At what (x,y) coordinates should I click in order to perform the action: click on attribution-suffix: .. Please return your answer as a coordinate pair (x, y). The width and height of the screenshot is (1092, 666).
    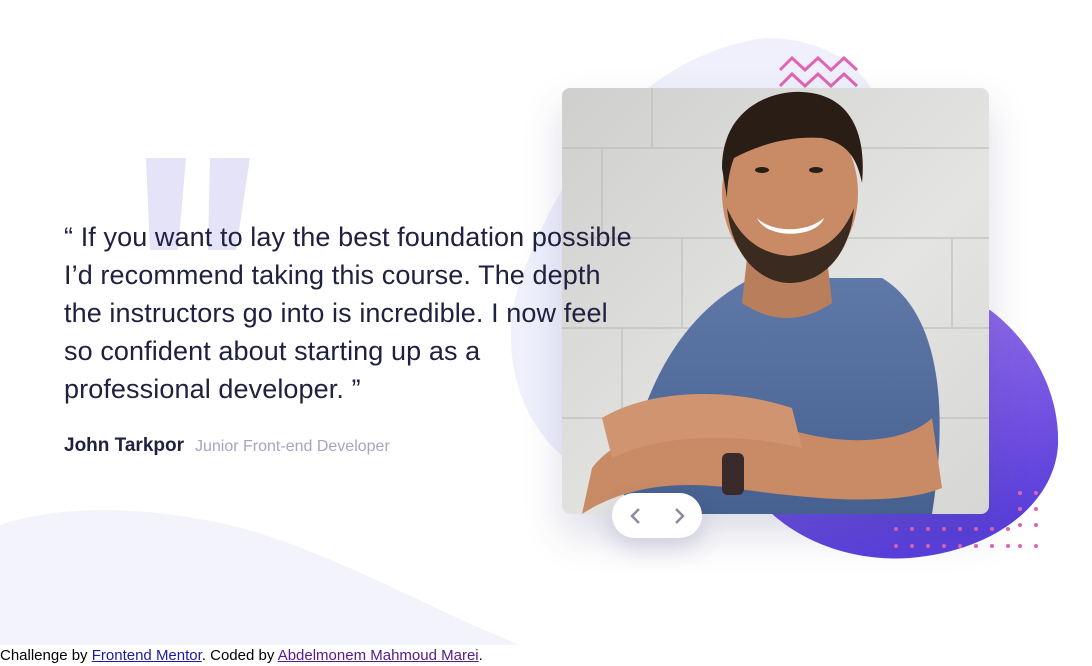
    Looking at the image, I should click on (480, 655).